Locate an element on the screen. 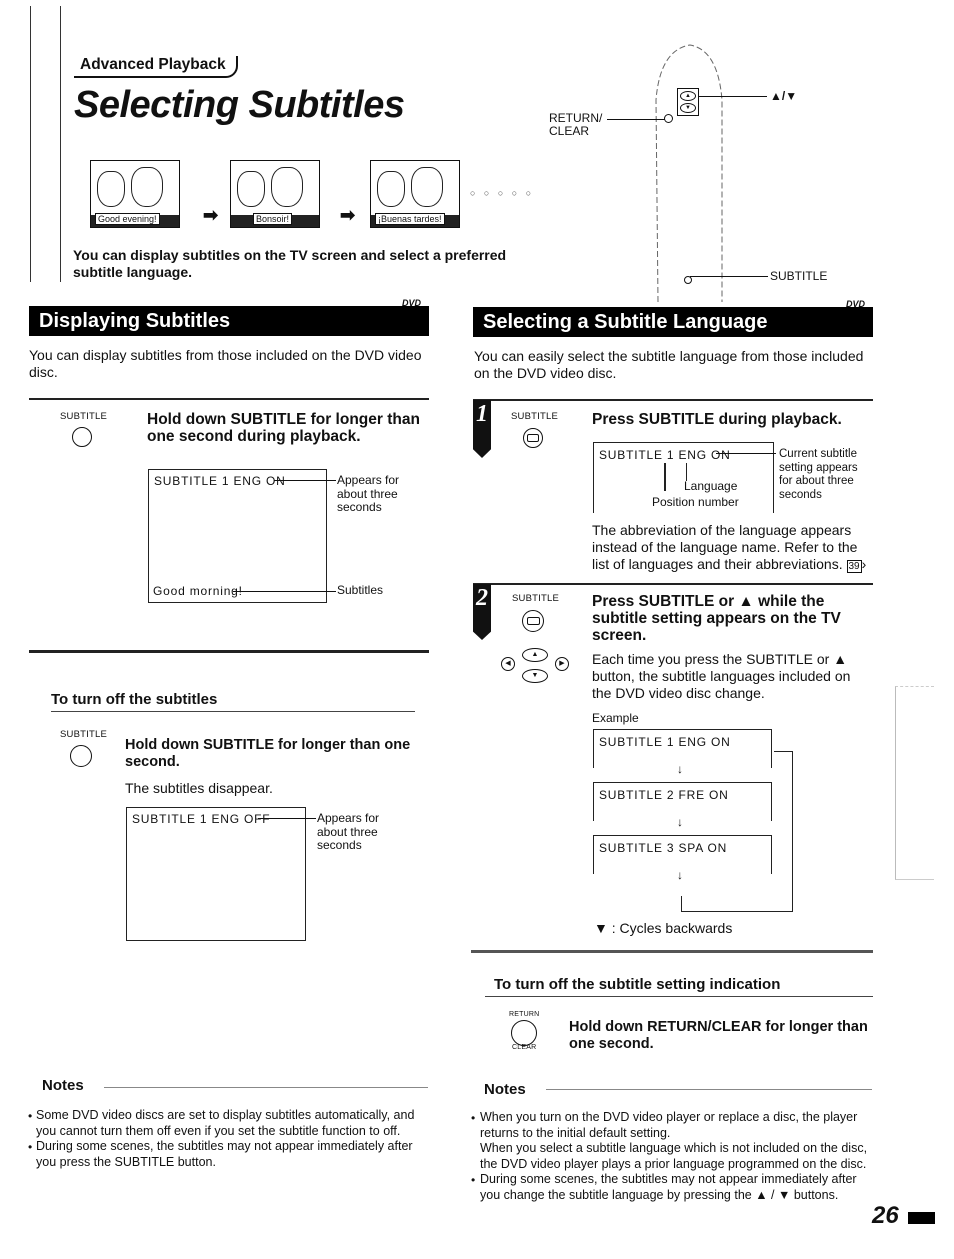 The width and height of the screenshot is (954, 1259). cycle-note: ▼ : Cycles backwards is located at coordinates (663, 928).